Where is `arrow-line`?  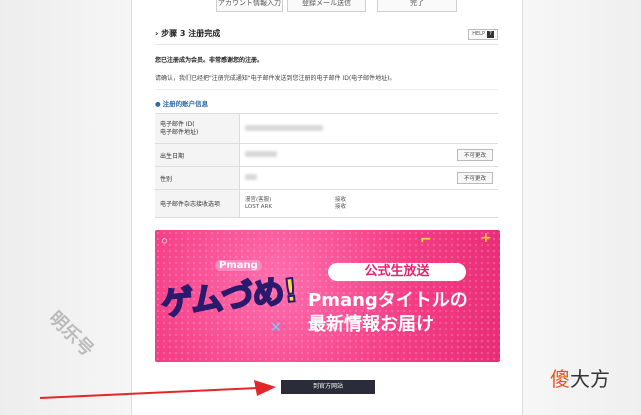 arrow-line is located at coordinates (149, 393).